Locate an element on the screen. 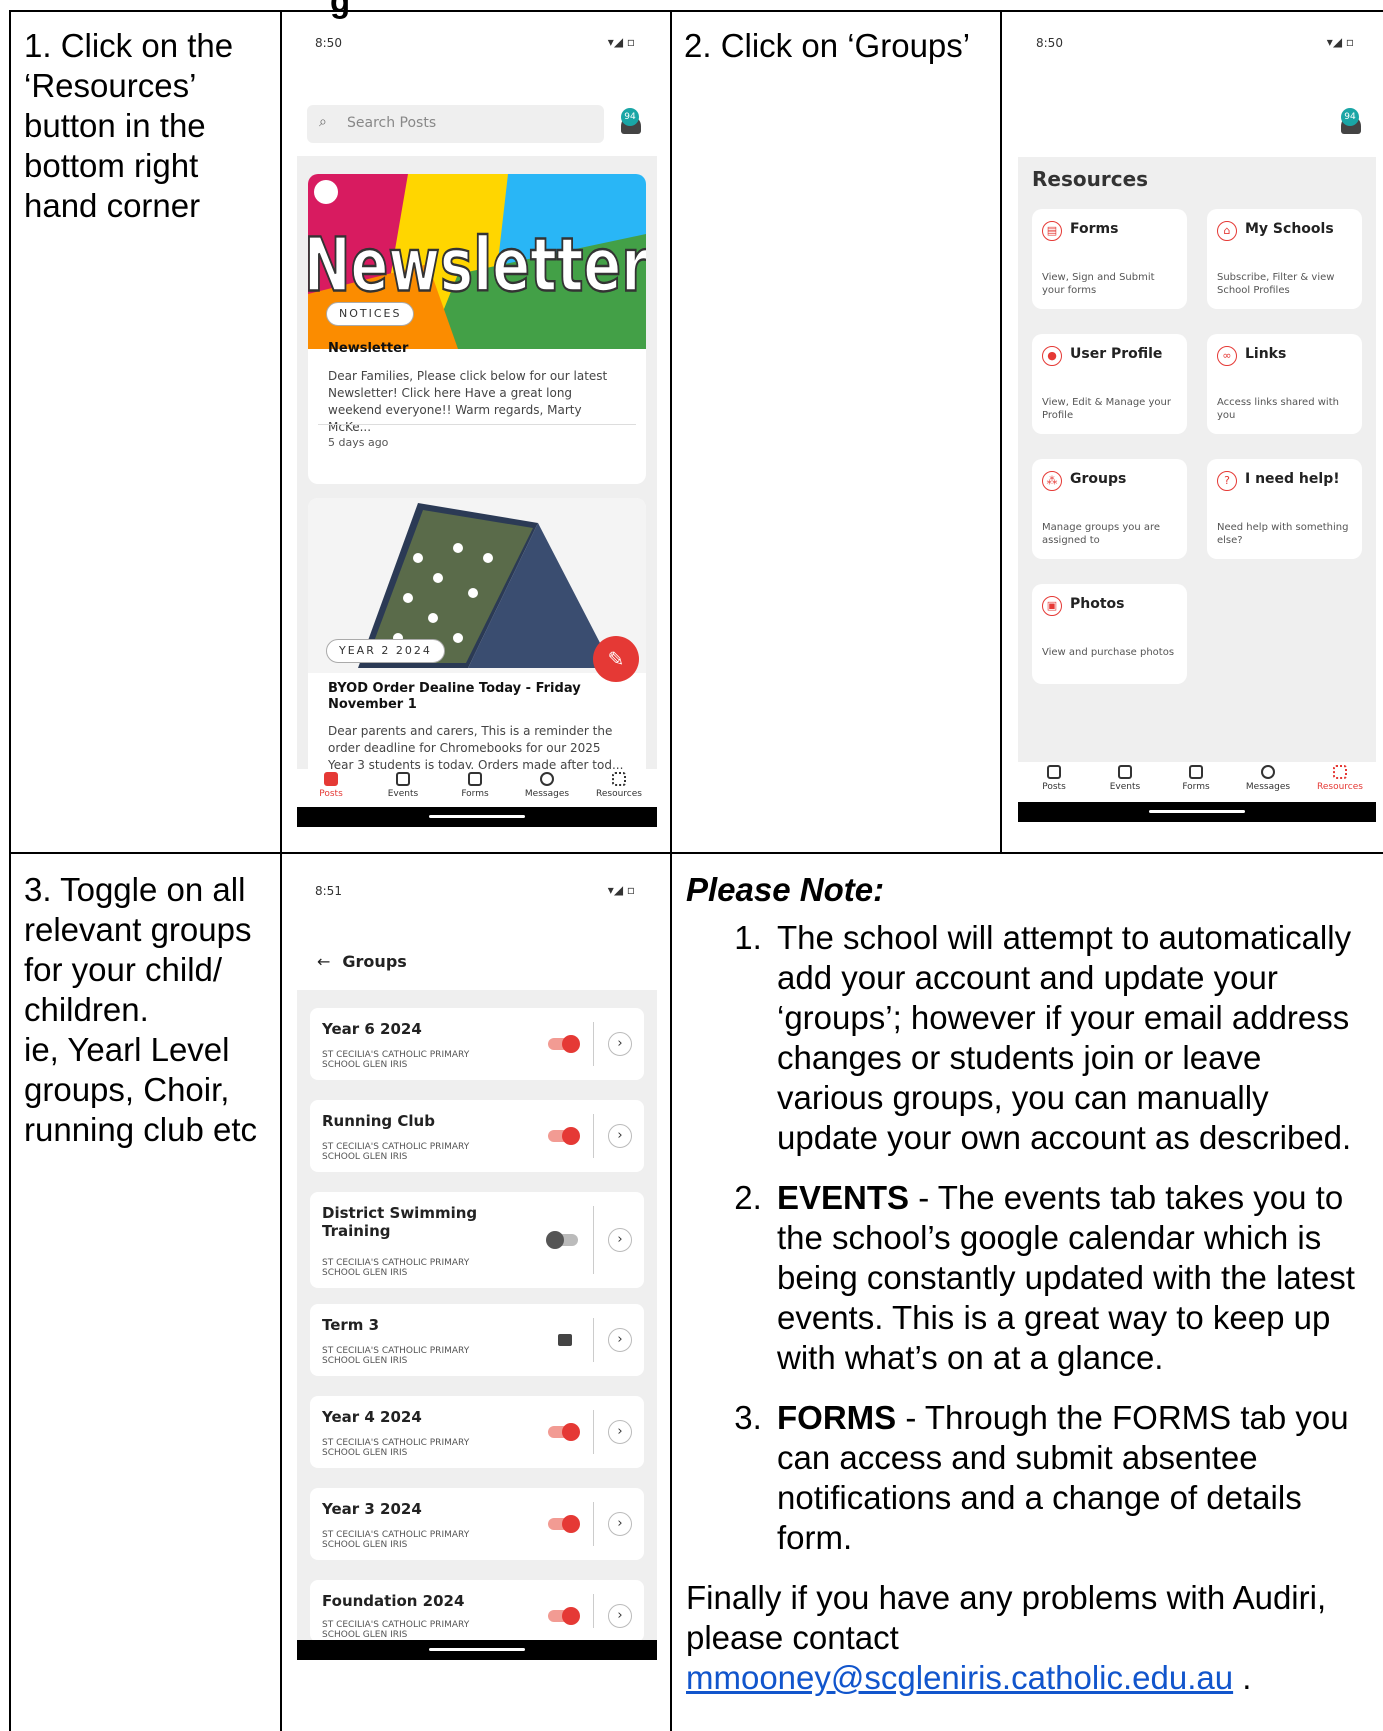  edit-icon is located at coordinates (1196, 772).